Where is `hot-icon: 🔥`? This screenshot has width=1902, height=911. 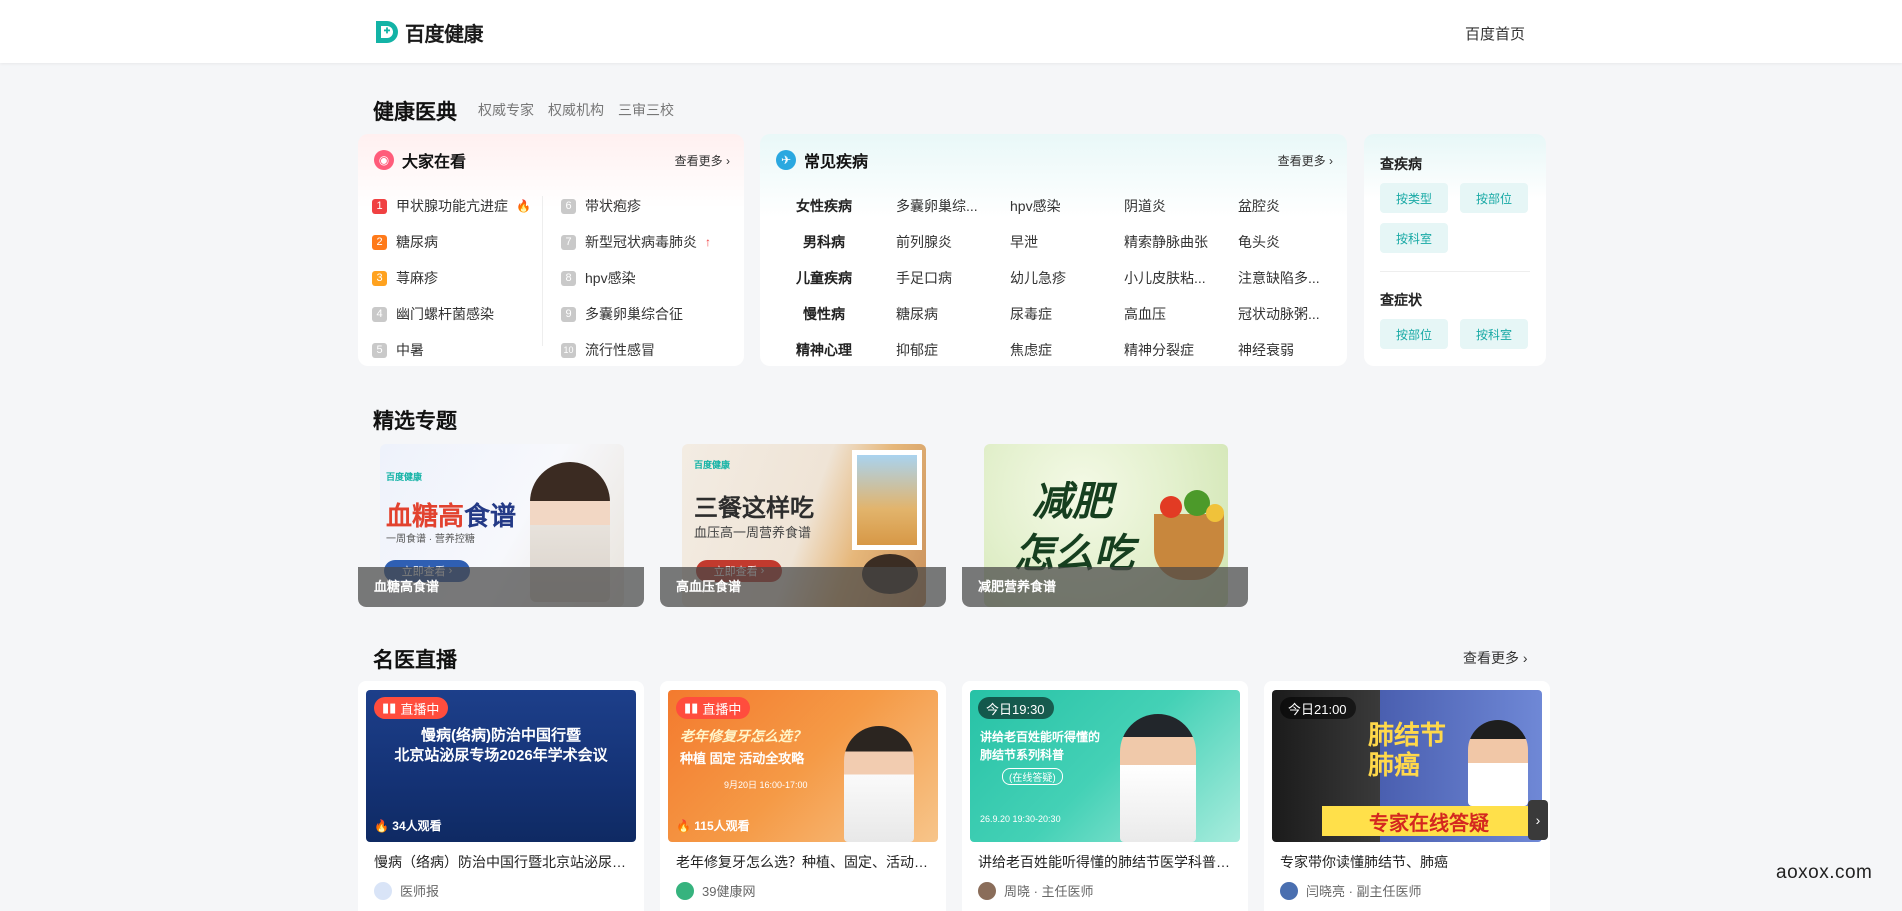 hot-icon: 🔥 is located at coordinates (523, 206).